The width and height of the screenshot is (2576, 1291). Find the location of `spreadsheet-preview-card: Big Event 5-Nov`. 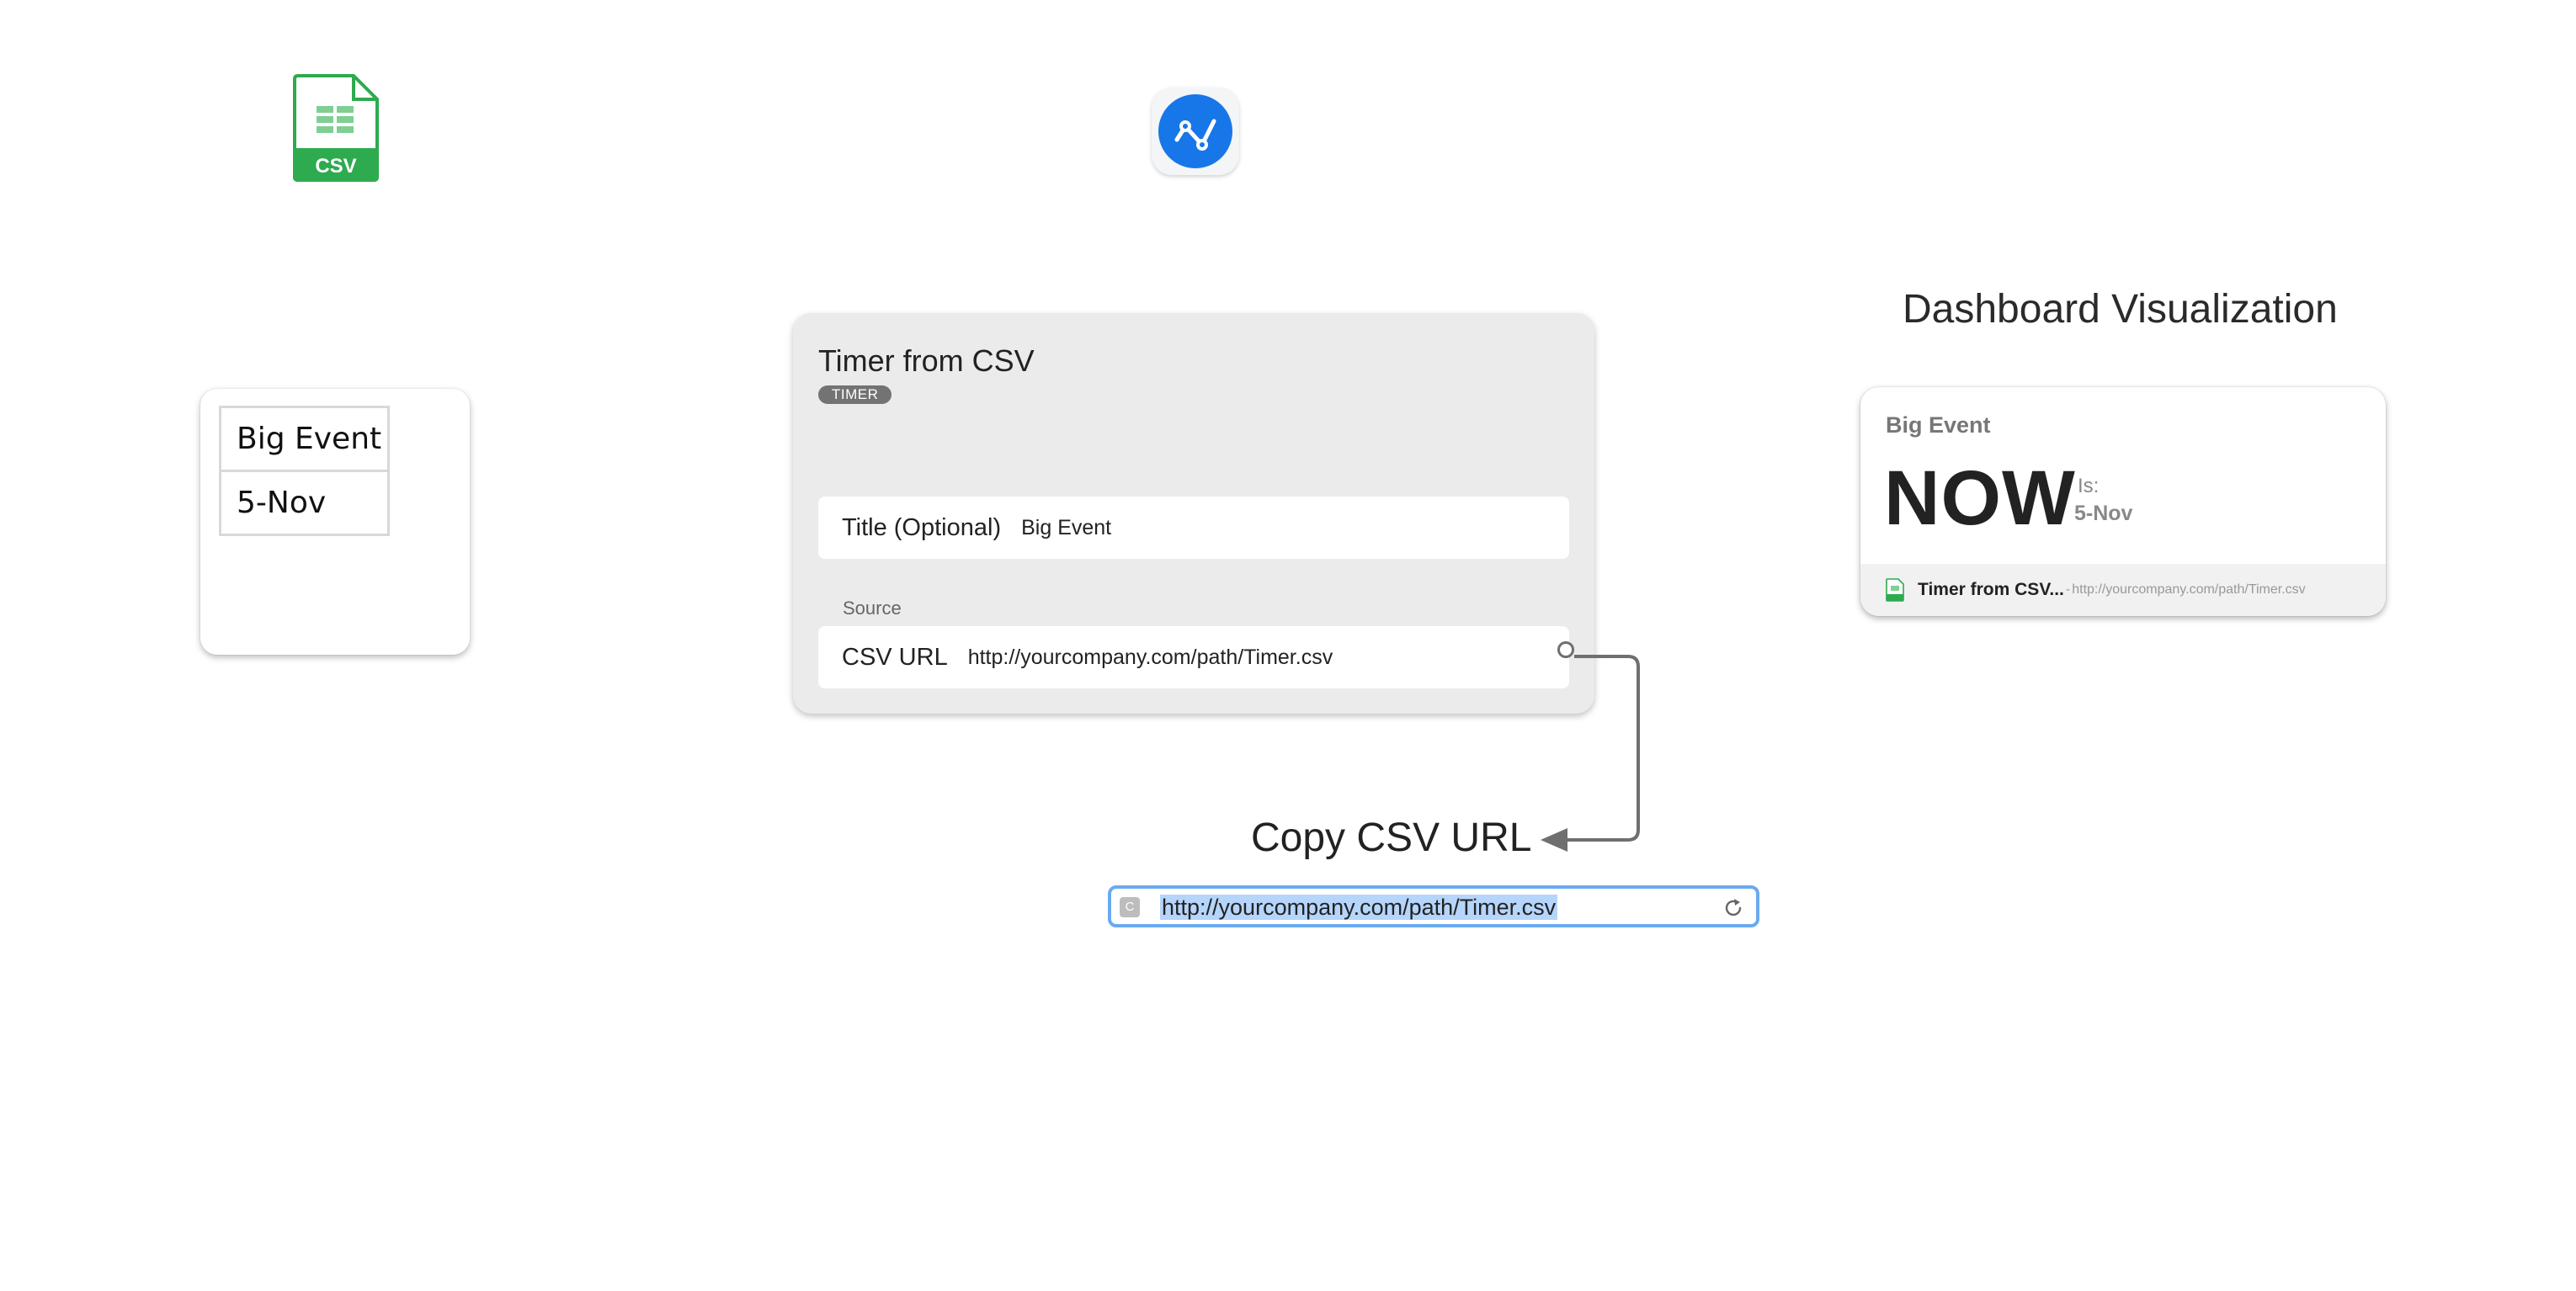

spreadsheet-preview-card: Big Event 5-Nov is located at coordinates (335, 522).